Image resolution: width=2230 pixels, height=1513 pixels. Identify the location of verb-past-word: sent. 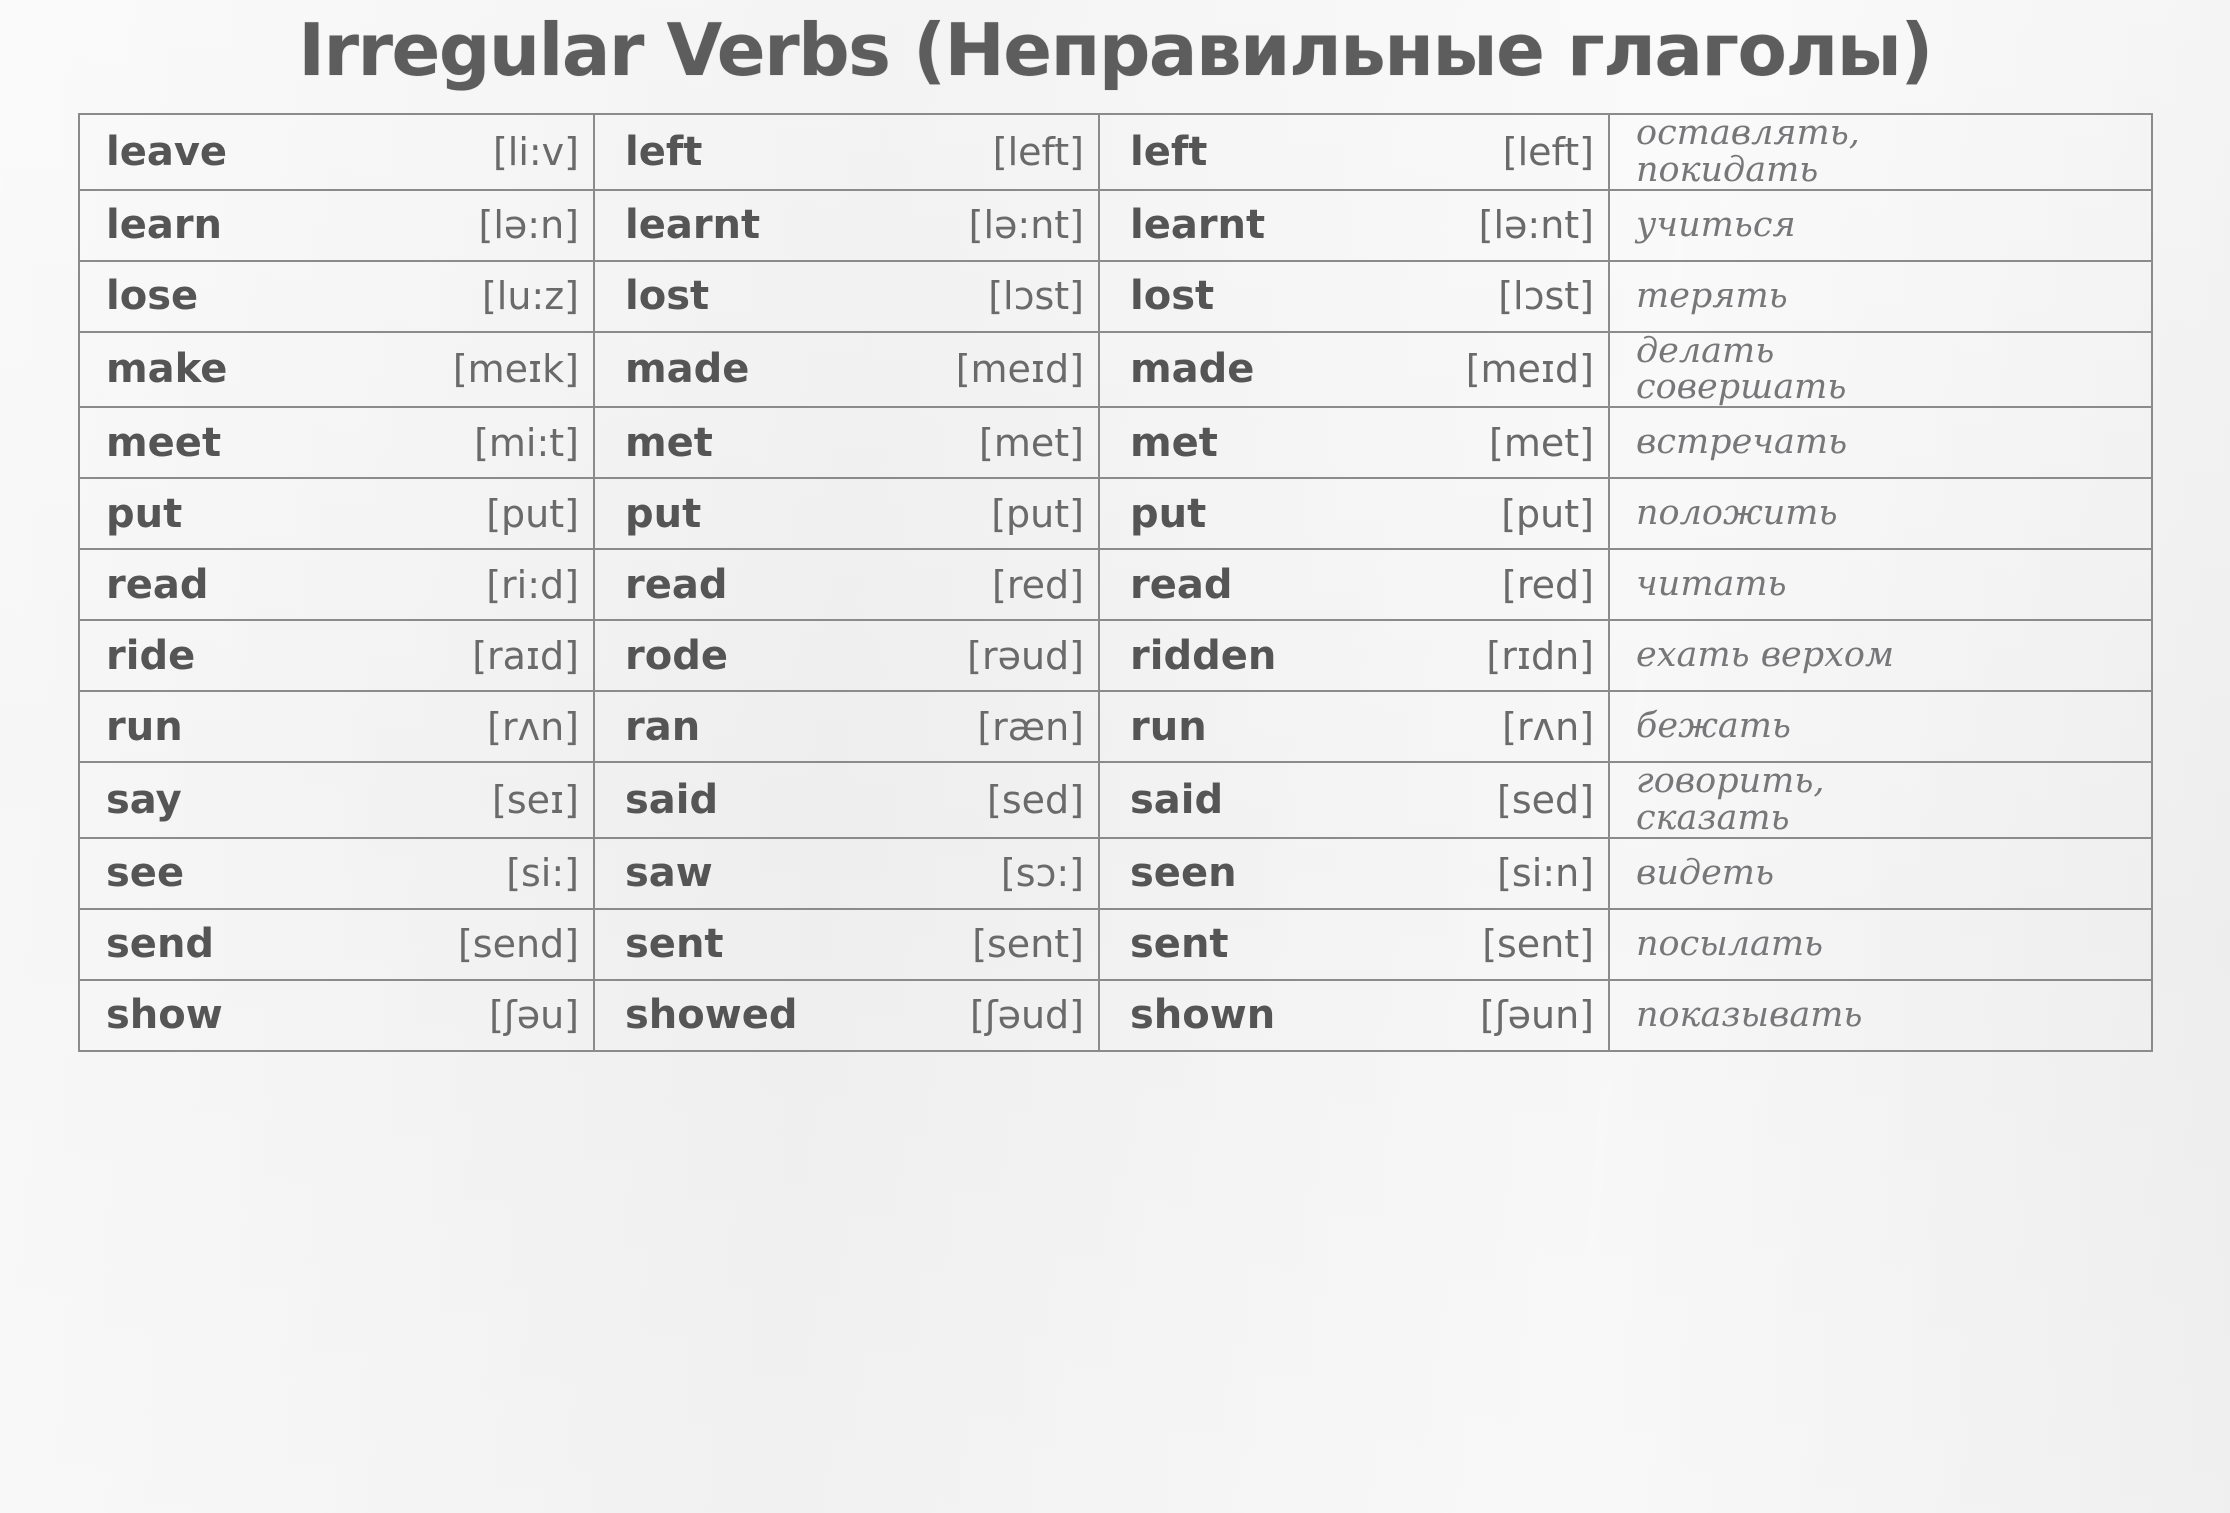
(748, 944).